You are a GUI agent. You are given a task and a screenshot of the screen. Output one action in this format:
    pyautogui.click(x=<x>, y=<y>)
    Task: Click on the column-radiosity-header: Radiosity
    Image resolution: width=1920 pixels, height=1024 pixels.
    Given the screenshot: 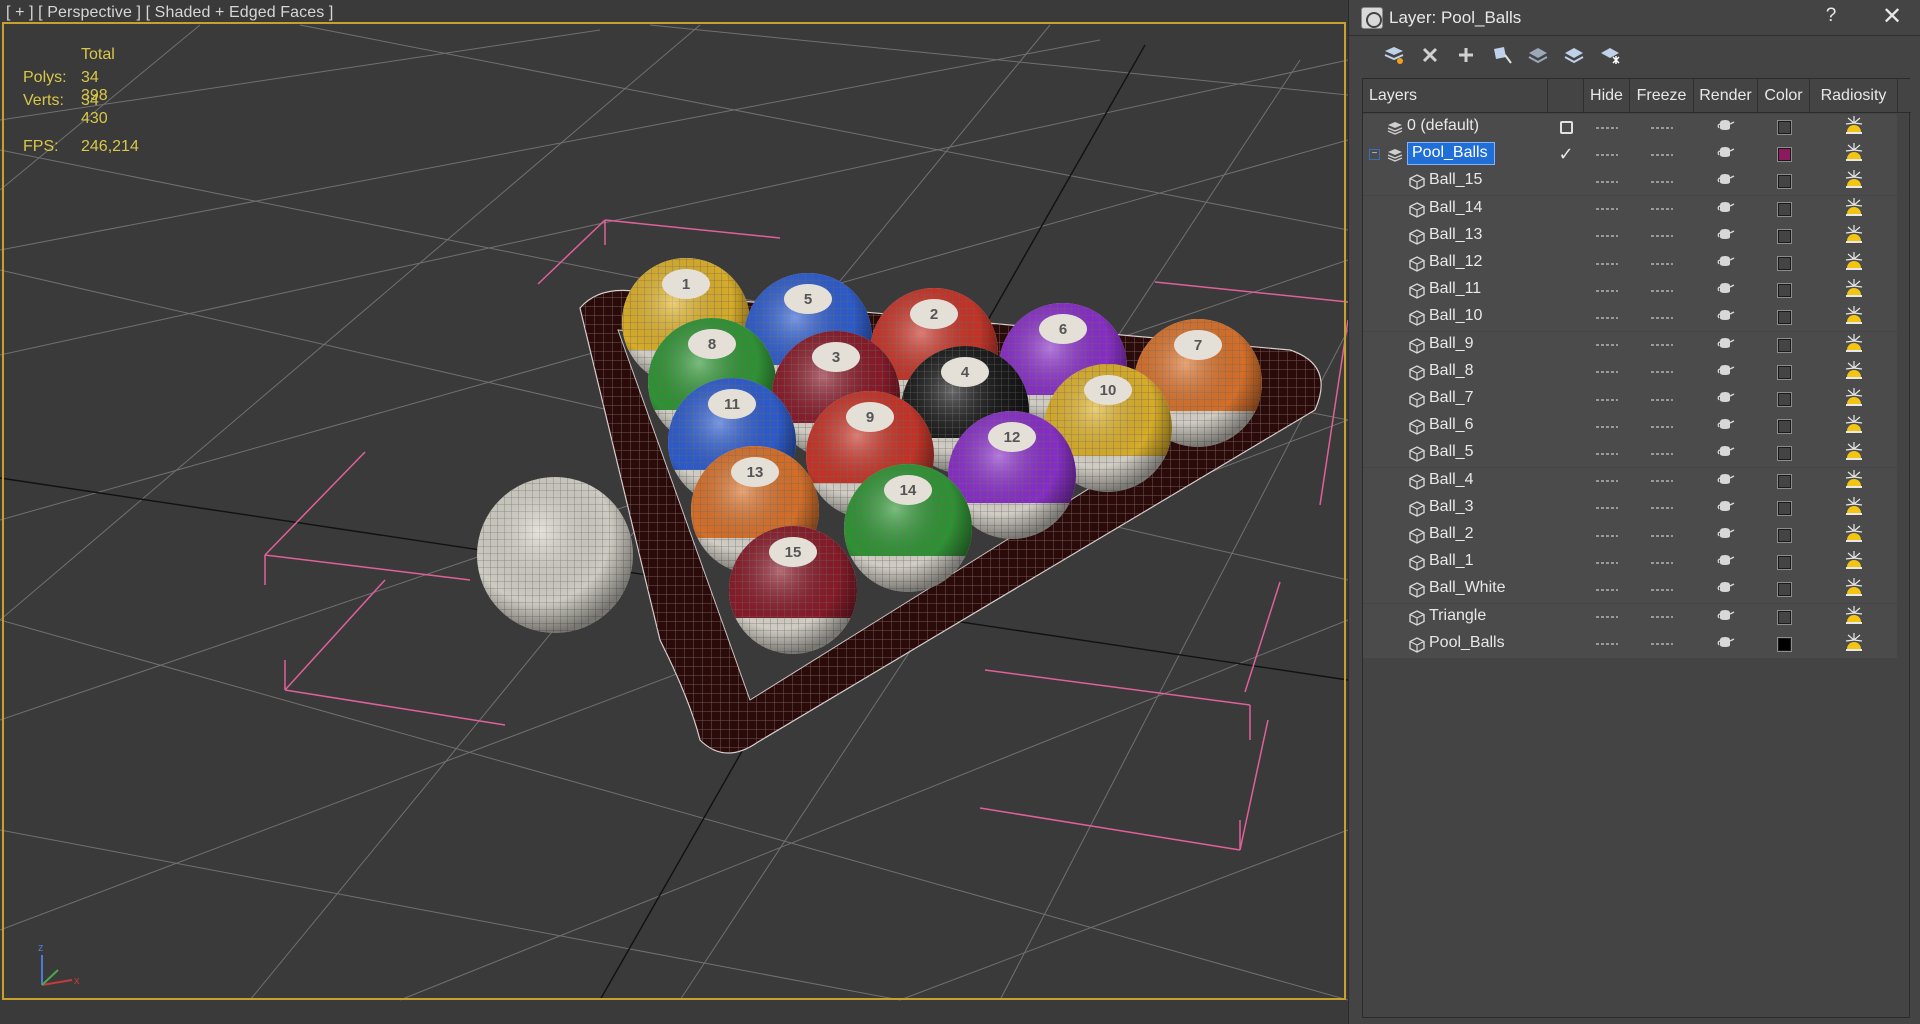 What is the action you would take?
    pyautogui.click(x=1854, y=96)
    